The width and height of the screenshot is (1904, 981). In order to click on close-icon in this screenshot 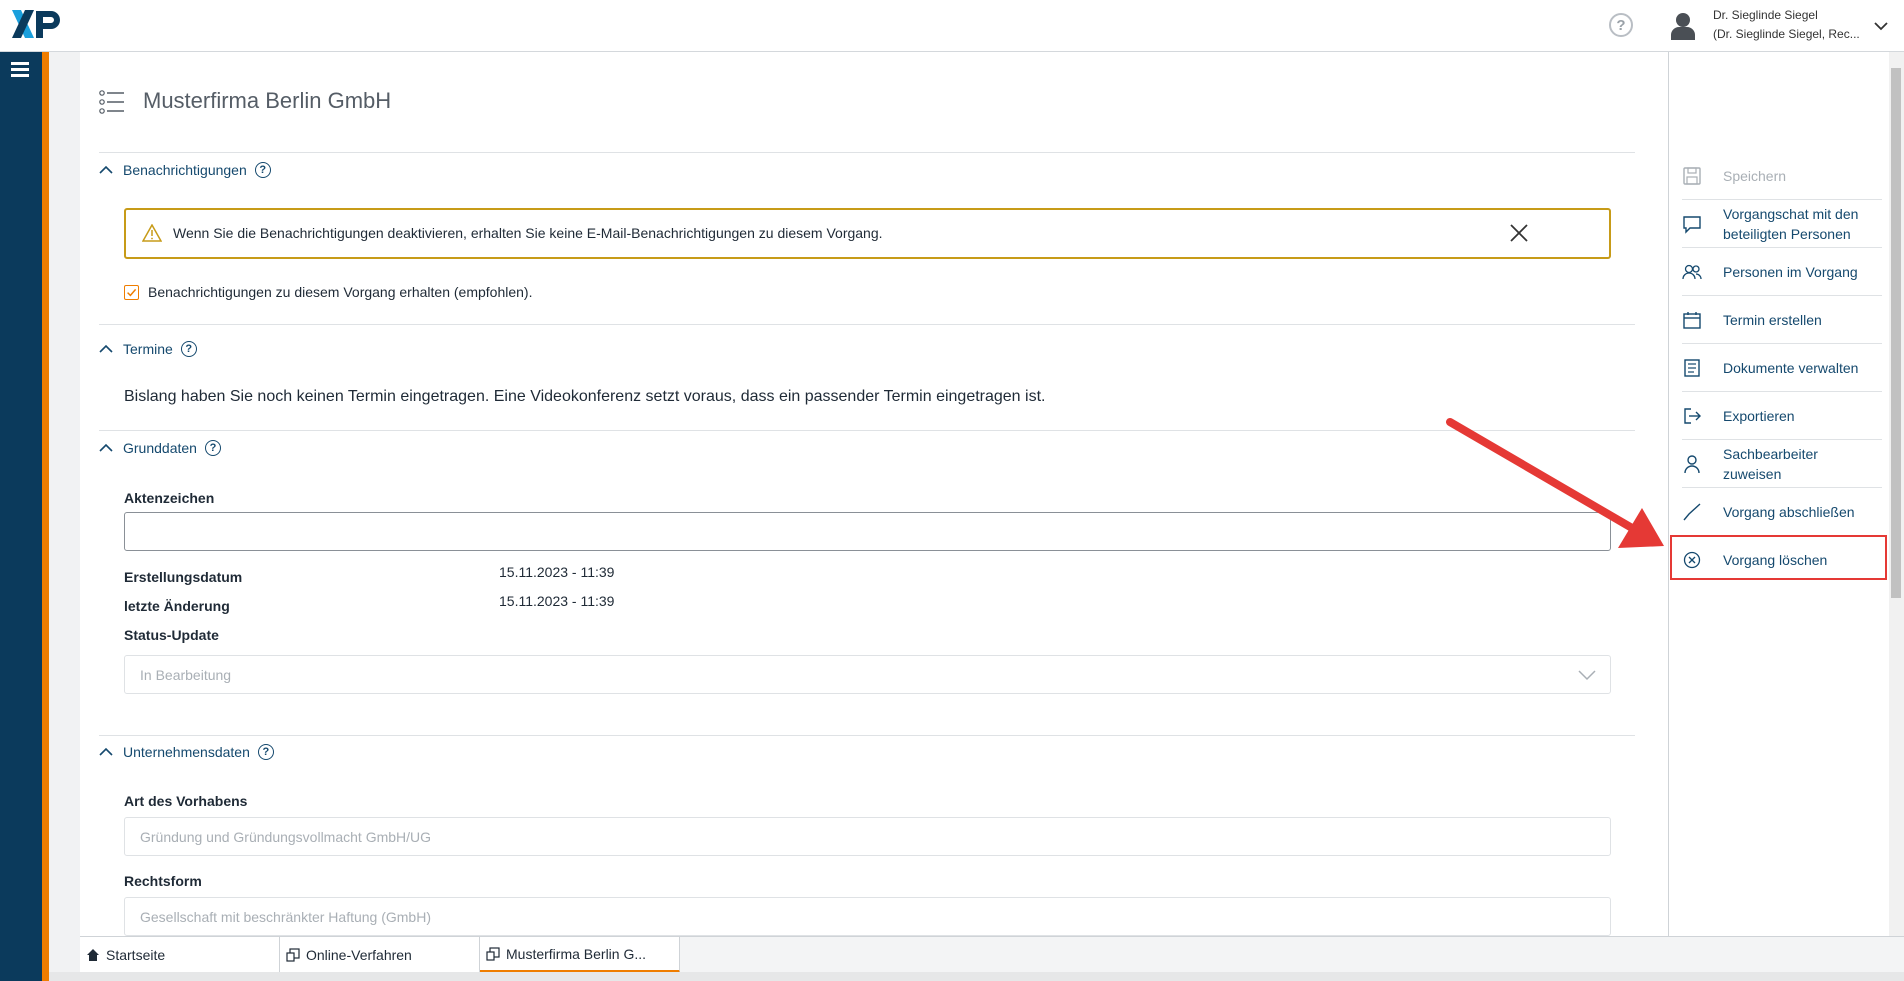, I will do `click(1519, 233)`.